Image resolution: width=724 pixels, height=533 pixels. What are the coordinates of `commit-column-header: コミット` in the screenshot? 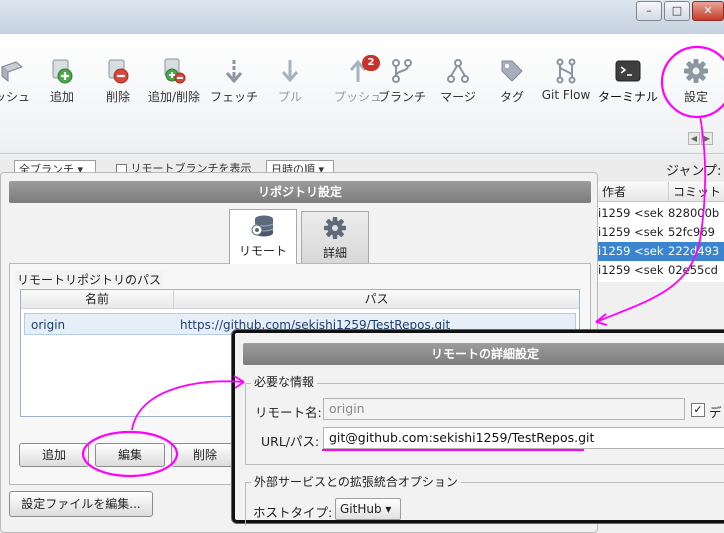 It's located at (696, 192).